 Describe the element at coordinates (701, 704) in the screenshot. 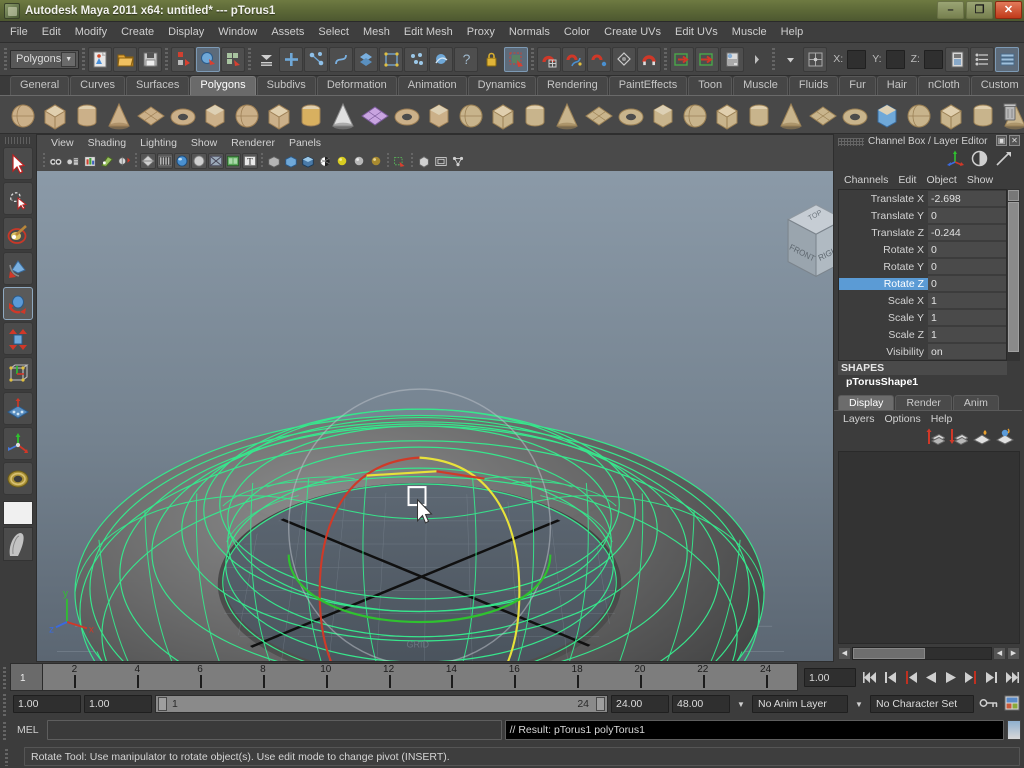

I see `animation-end-time-field: 48.00` at that location.